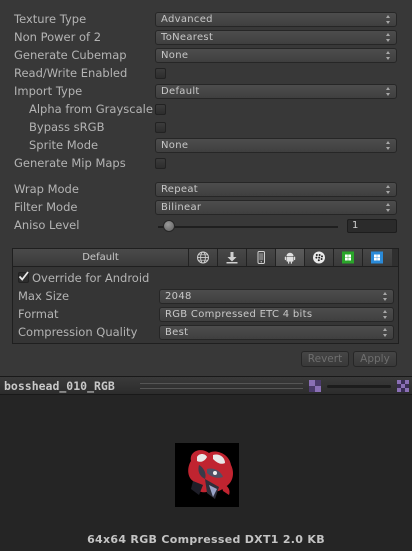  I want to click on generate-cubemap-row: Generate Cubemap None, so click(206, 56).